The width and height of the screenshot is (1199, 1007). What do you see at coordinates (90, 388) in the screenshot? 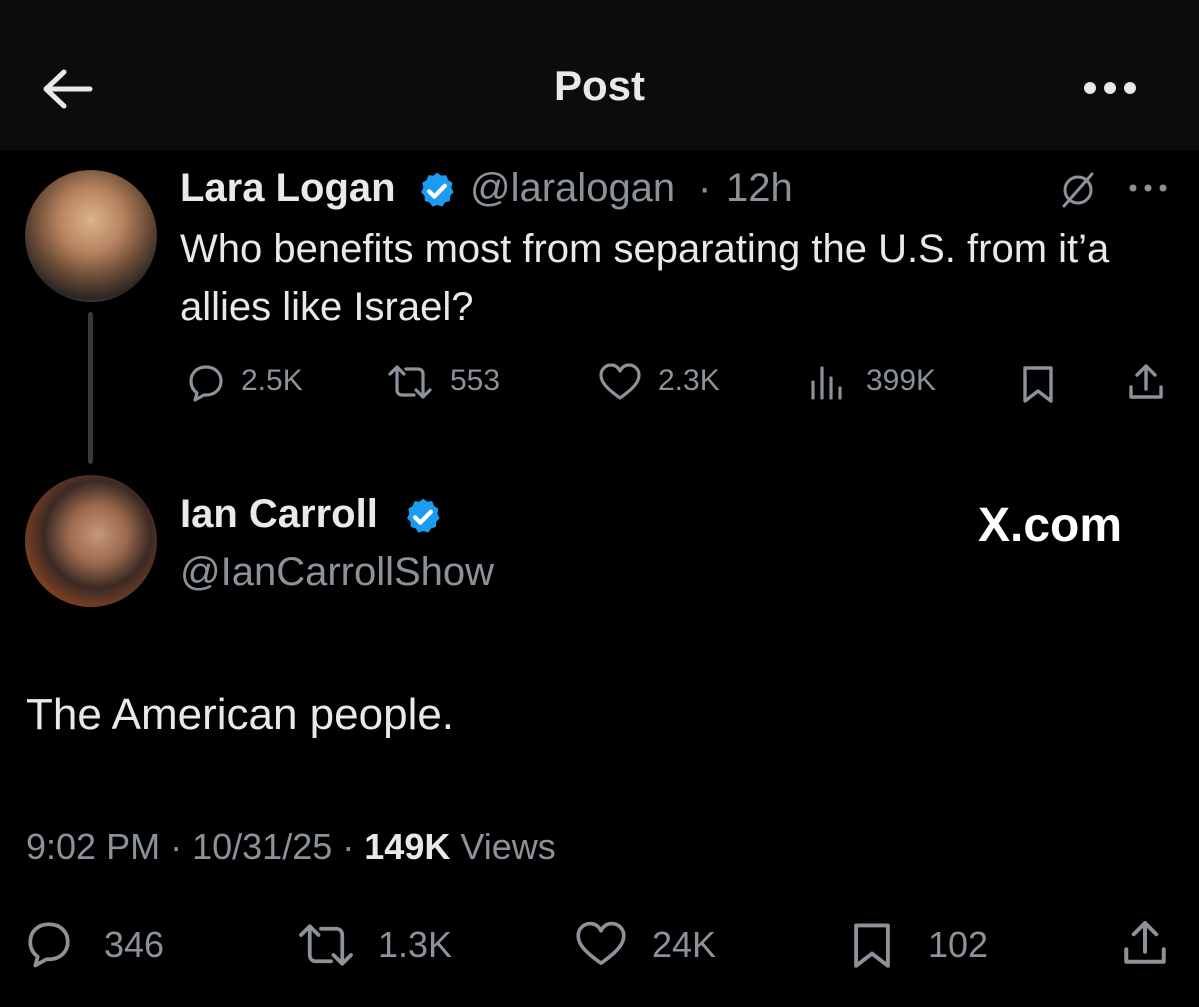
I see `thread-connector` at bounding box center [90, 388].